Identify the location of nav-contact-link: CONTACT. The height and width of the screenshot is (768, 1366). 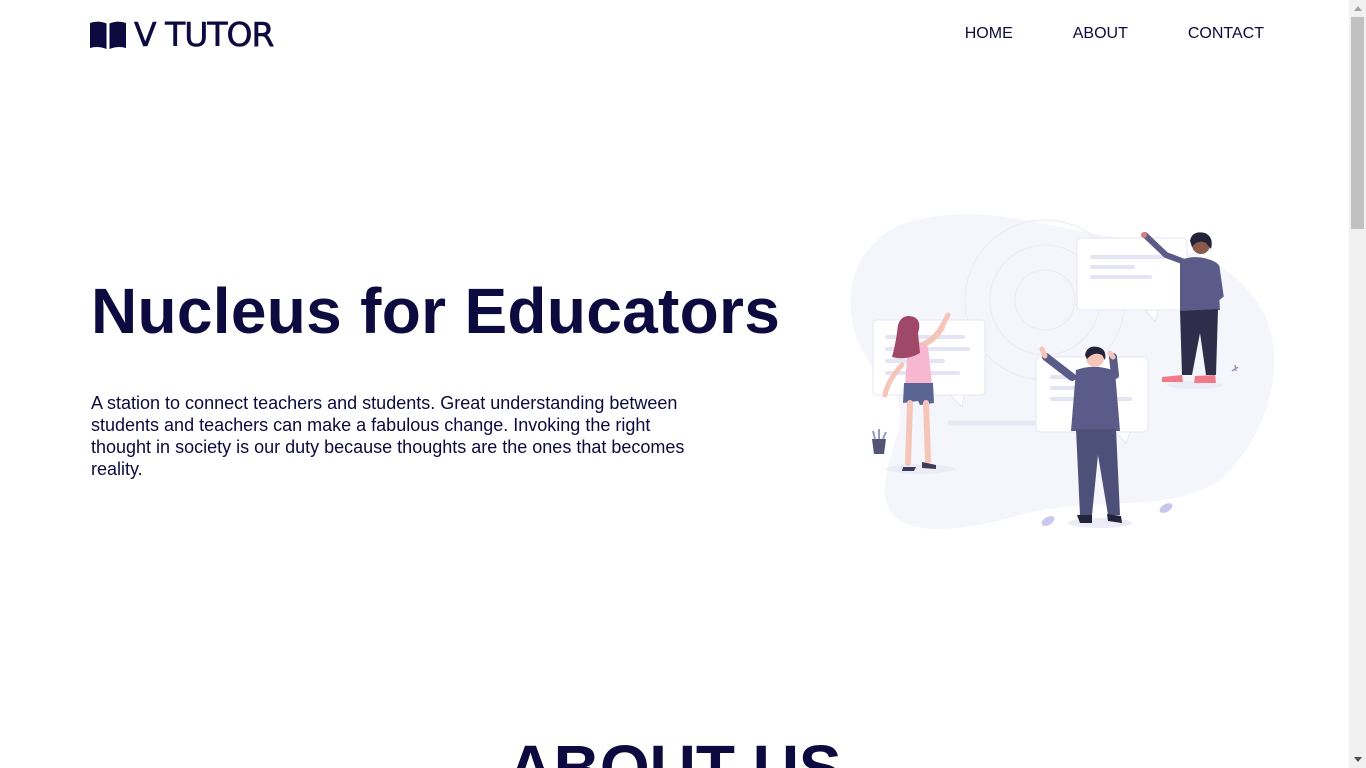
(1226, 34).